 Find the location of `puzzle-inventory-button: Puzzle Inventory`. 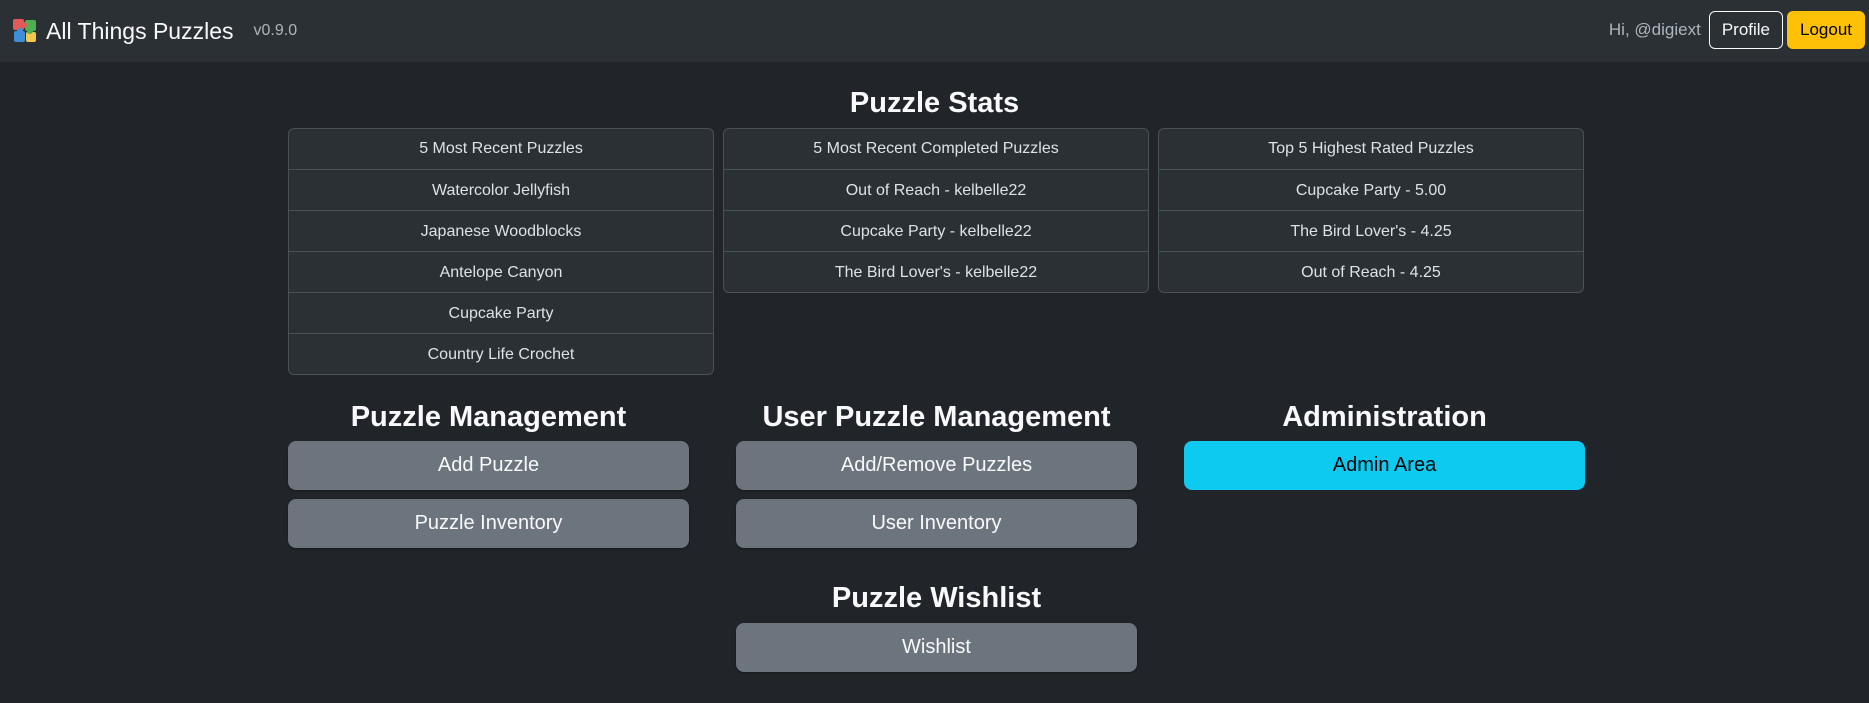

puzzle-inventory-button: Puzzle Inventory is located at coordinates (488, 523).